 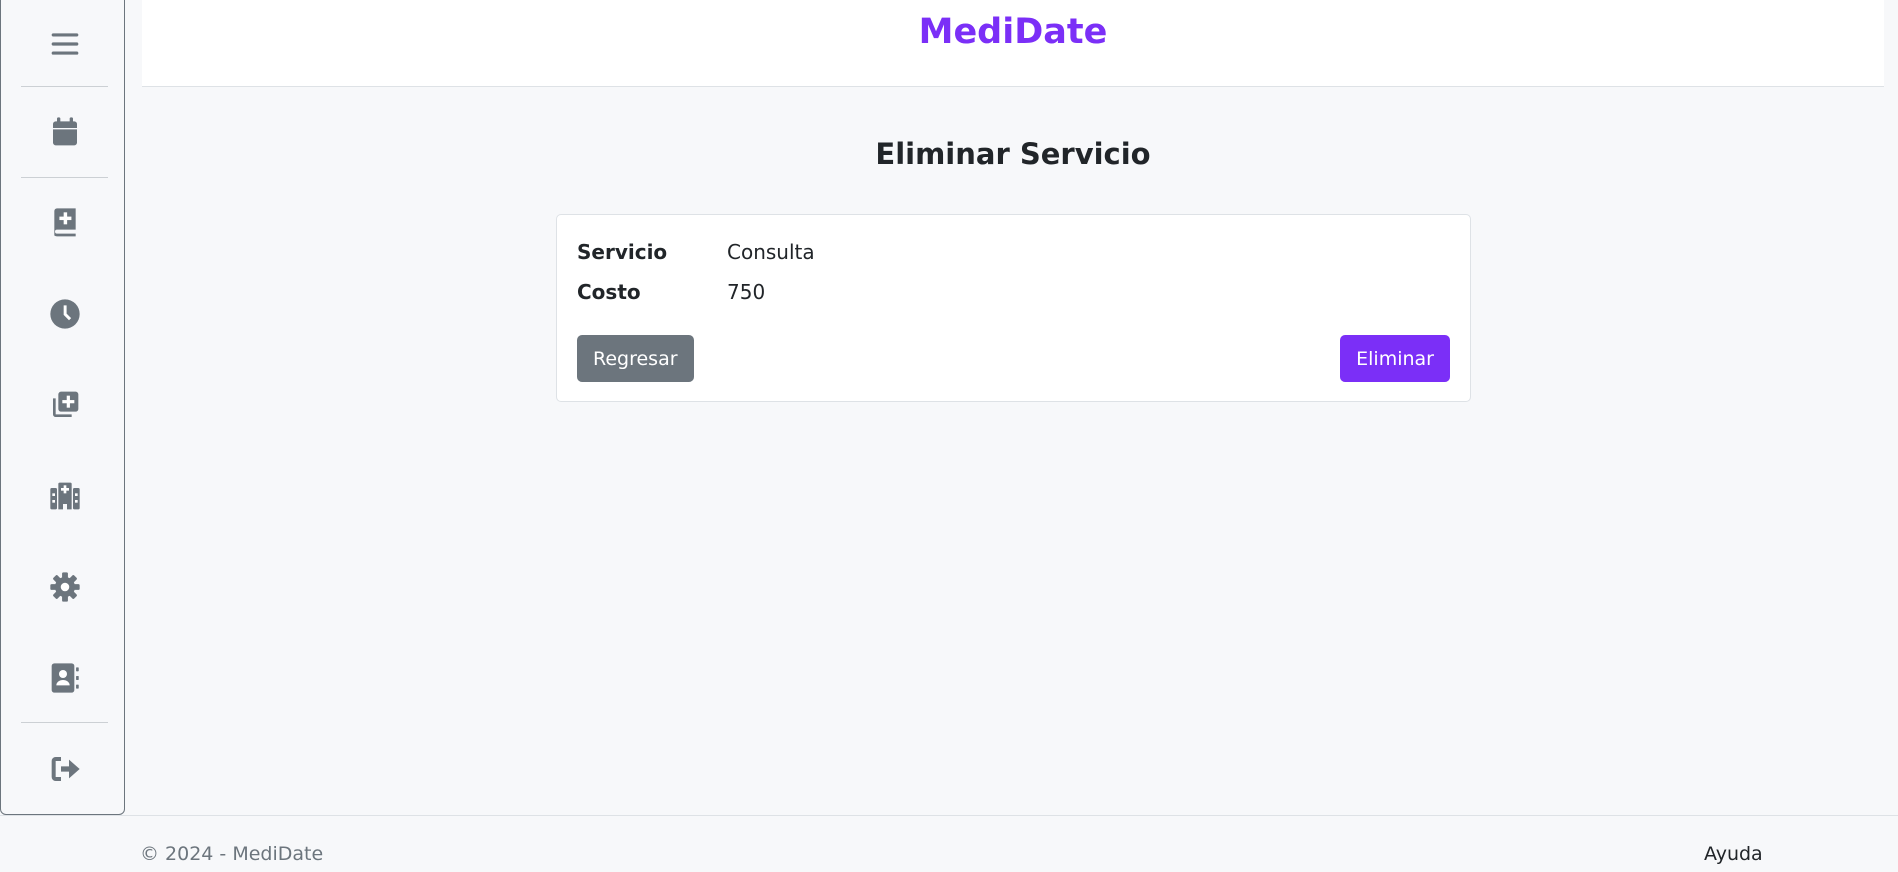 What do you see at coordinates (1733, 854) in the screenshot?
I see `help-link: Ayuda` at bounding box center [1733, 854].